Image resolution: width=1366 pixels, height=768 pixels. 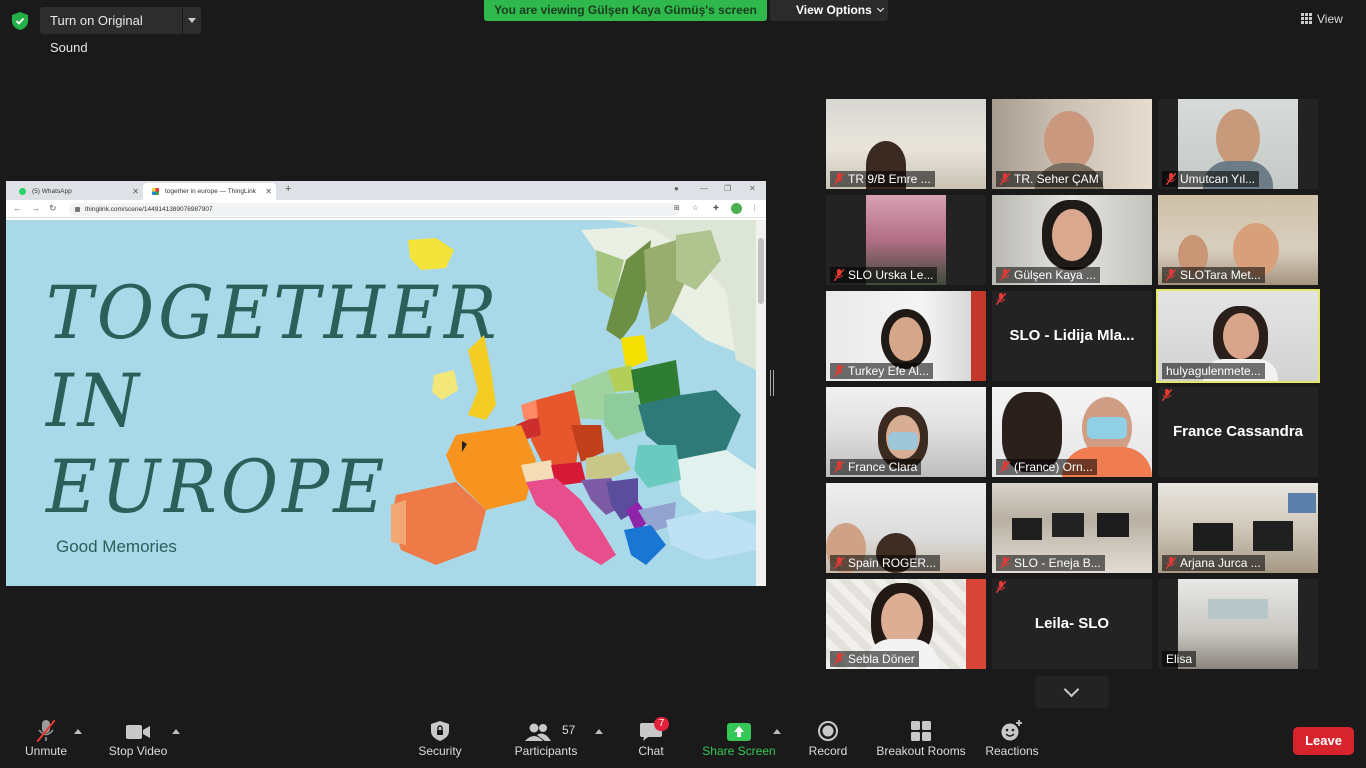 I want to click on participant-tile-no-video: France Cassandra, so click(x=1238, y=432).